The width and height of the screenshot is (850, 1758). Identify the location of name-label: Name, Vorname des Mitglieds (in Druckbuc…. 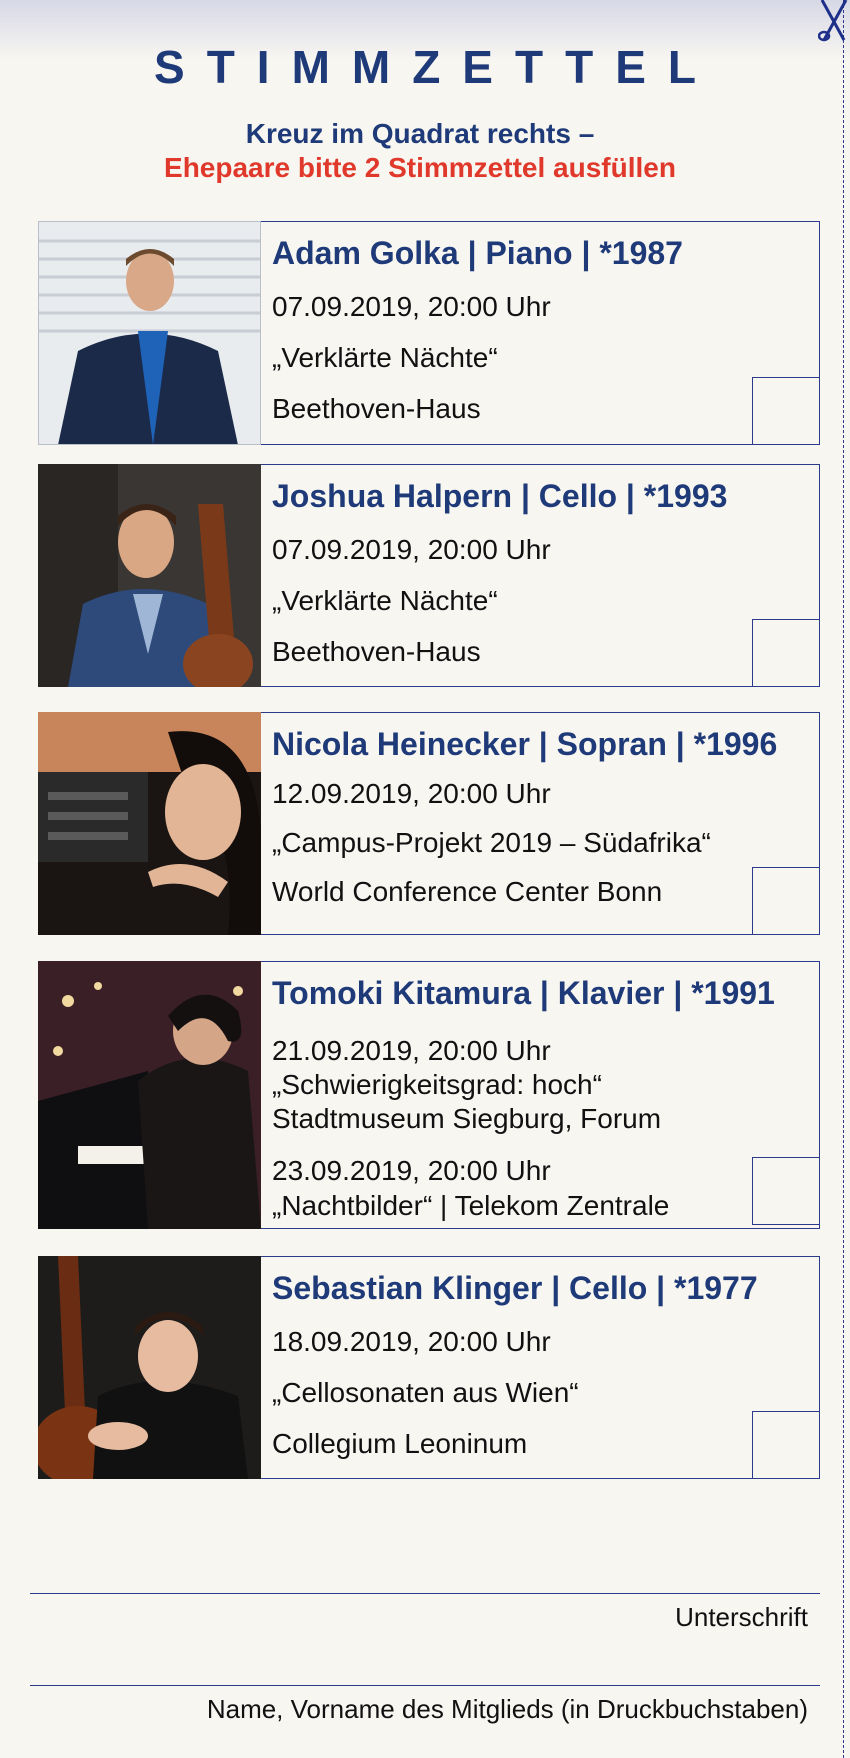
(507, 1709).